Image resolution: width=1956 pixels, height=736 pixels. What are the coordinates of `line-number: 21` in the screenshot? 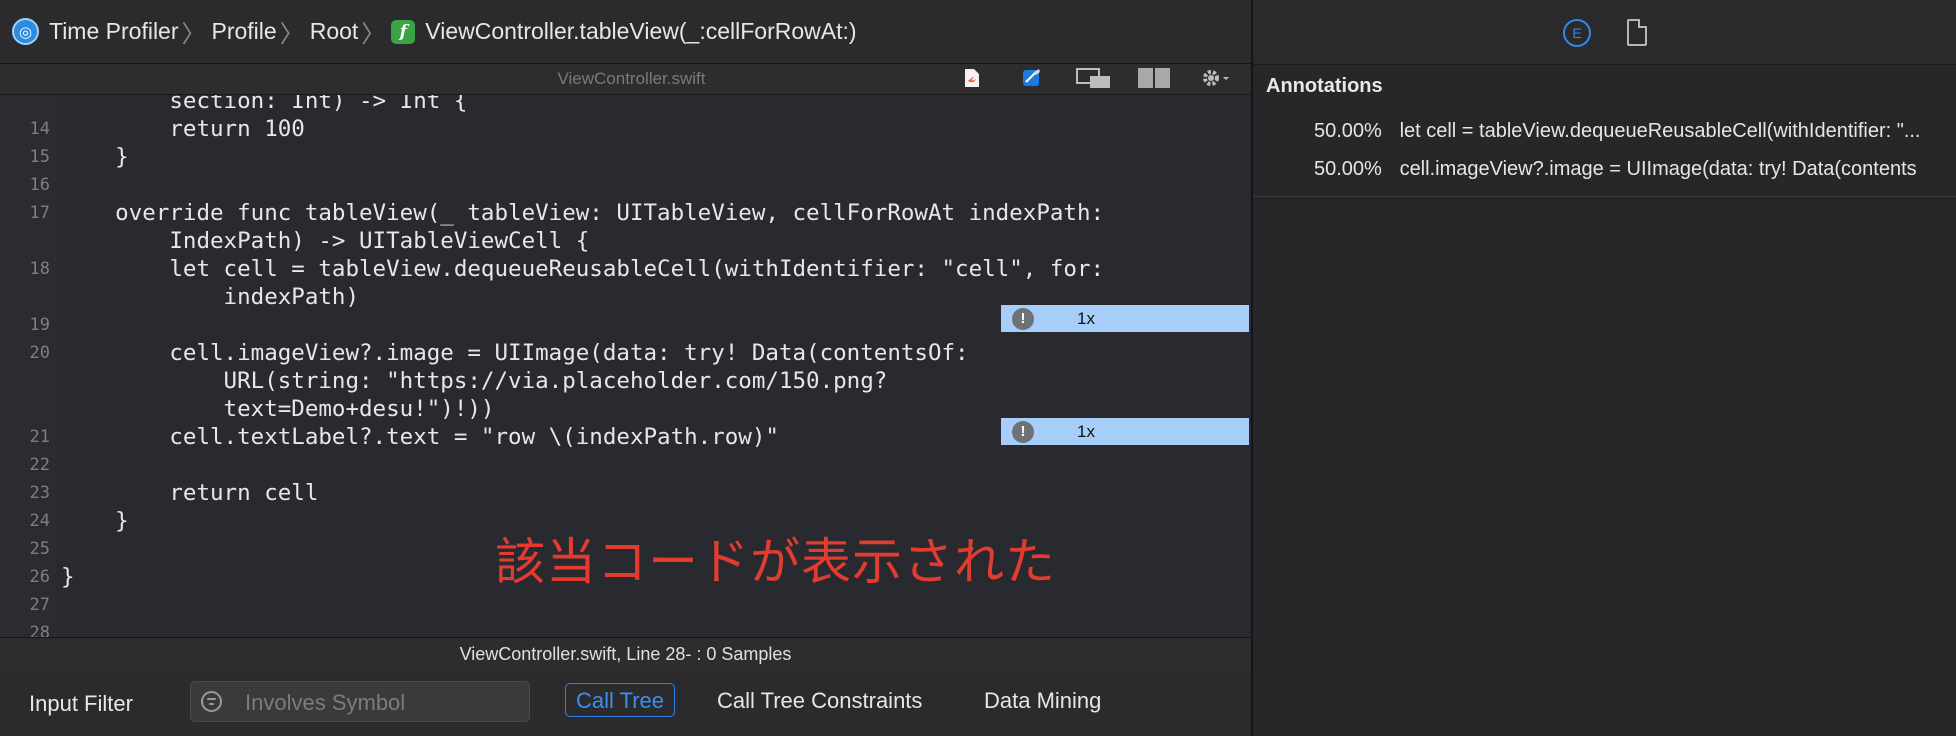 It's located at (39, 437).